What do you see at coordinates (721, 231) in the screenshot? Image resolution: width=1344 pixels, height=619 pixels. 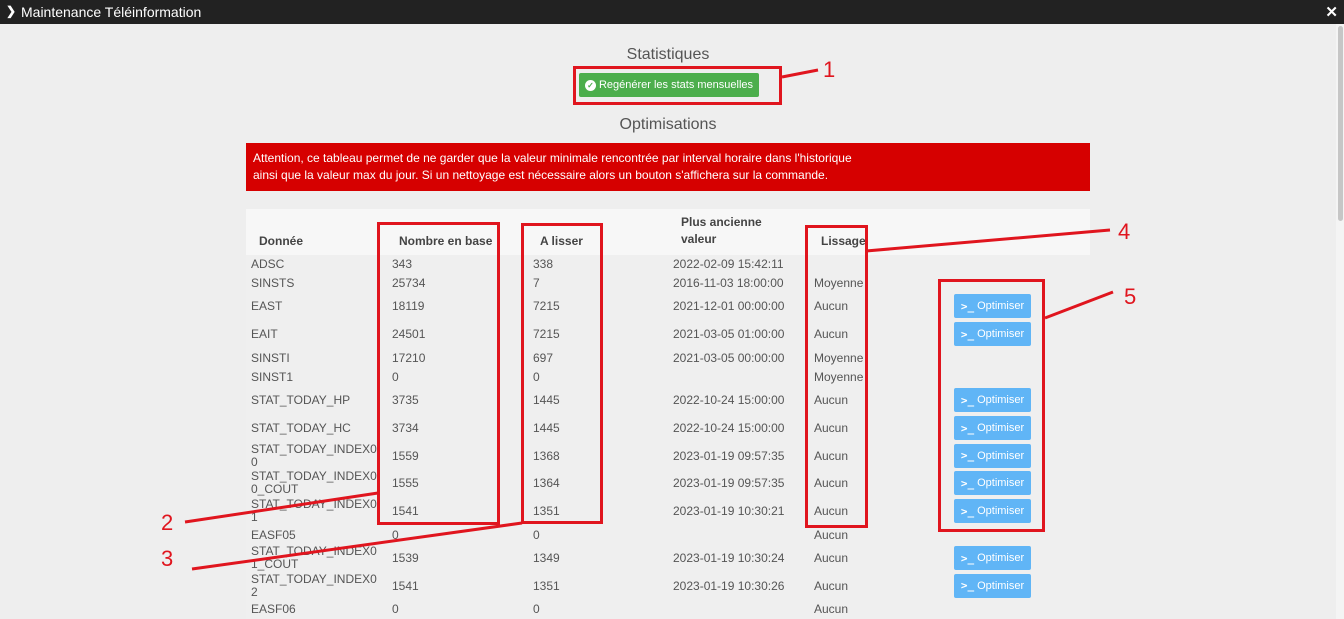 I see `header-plus-ancienne-valeur: Plus ancienne valeur` at bounding box center [721, 231].